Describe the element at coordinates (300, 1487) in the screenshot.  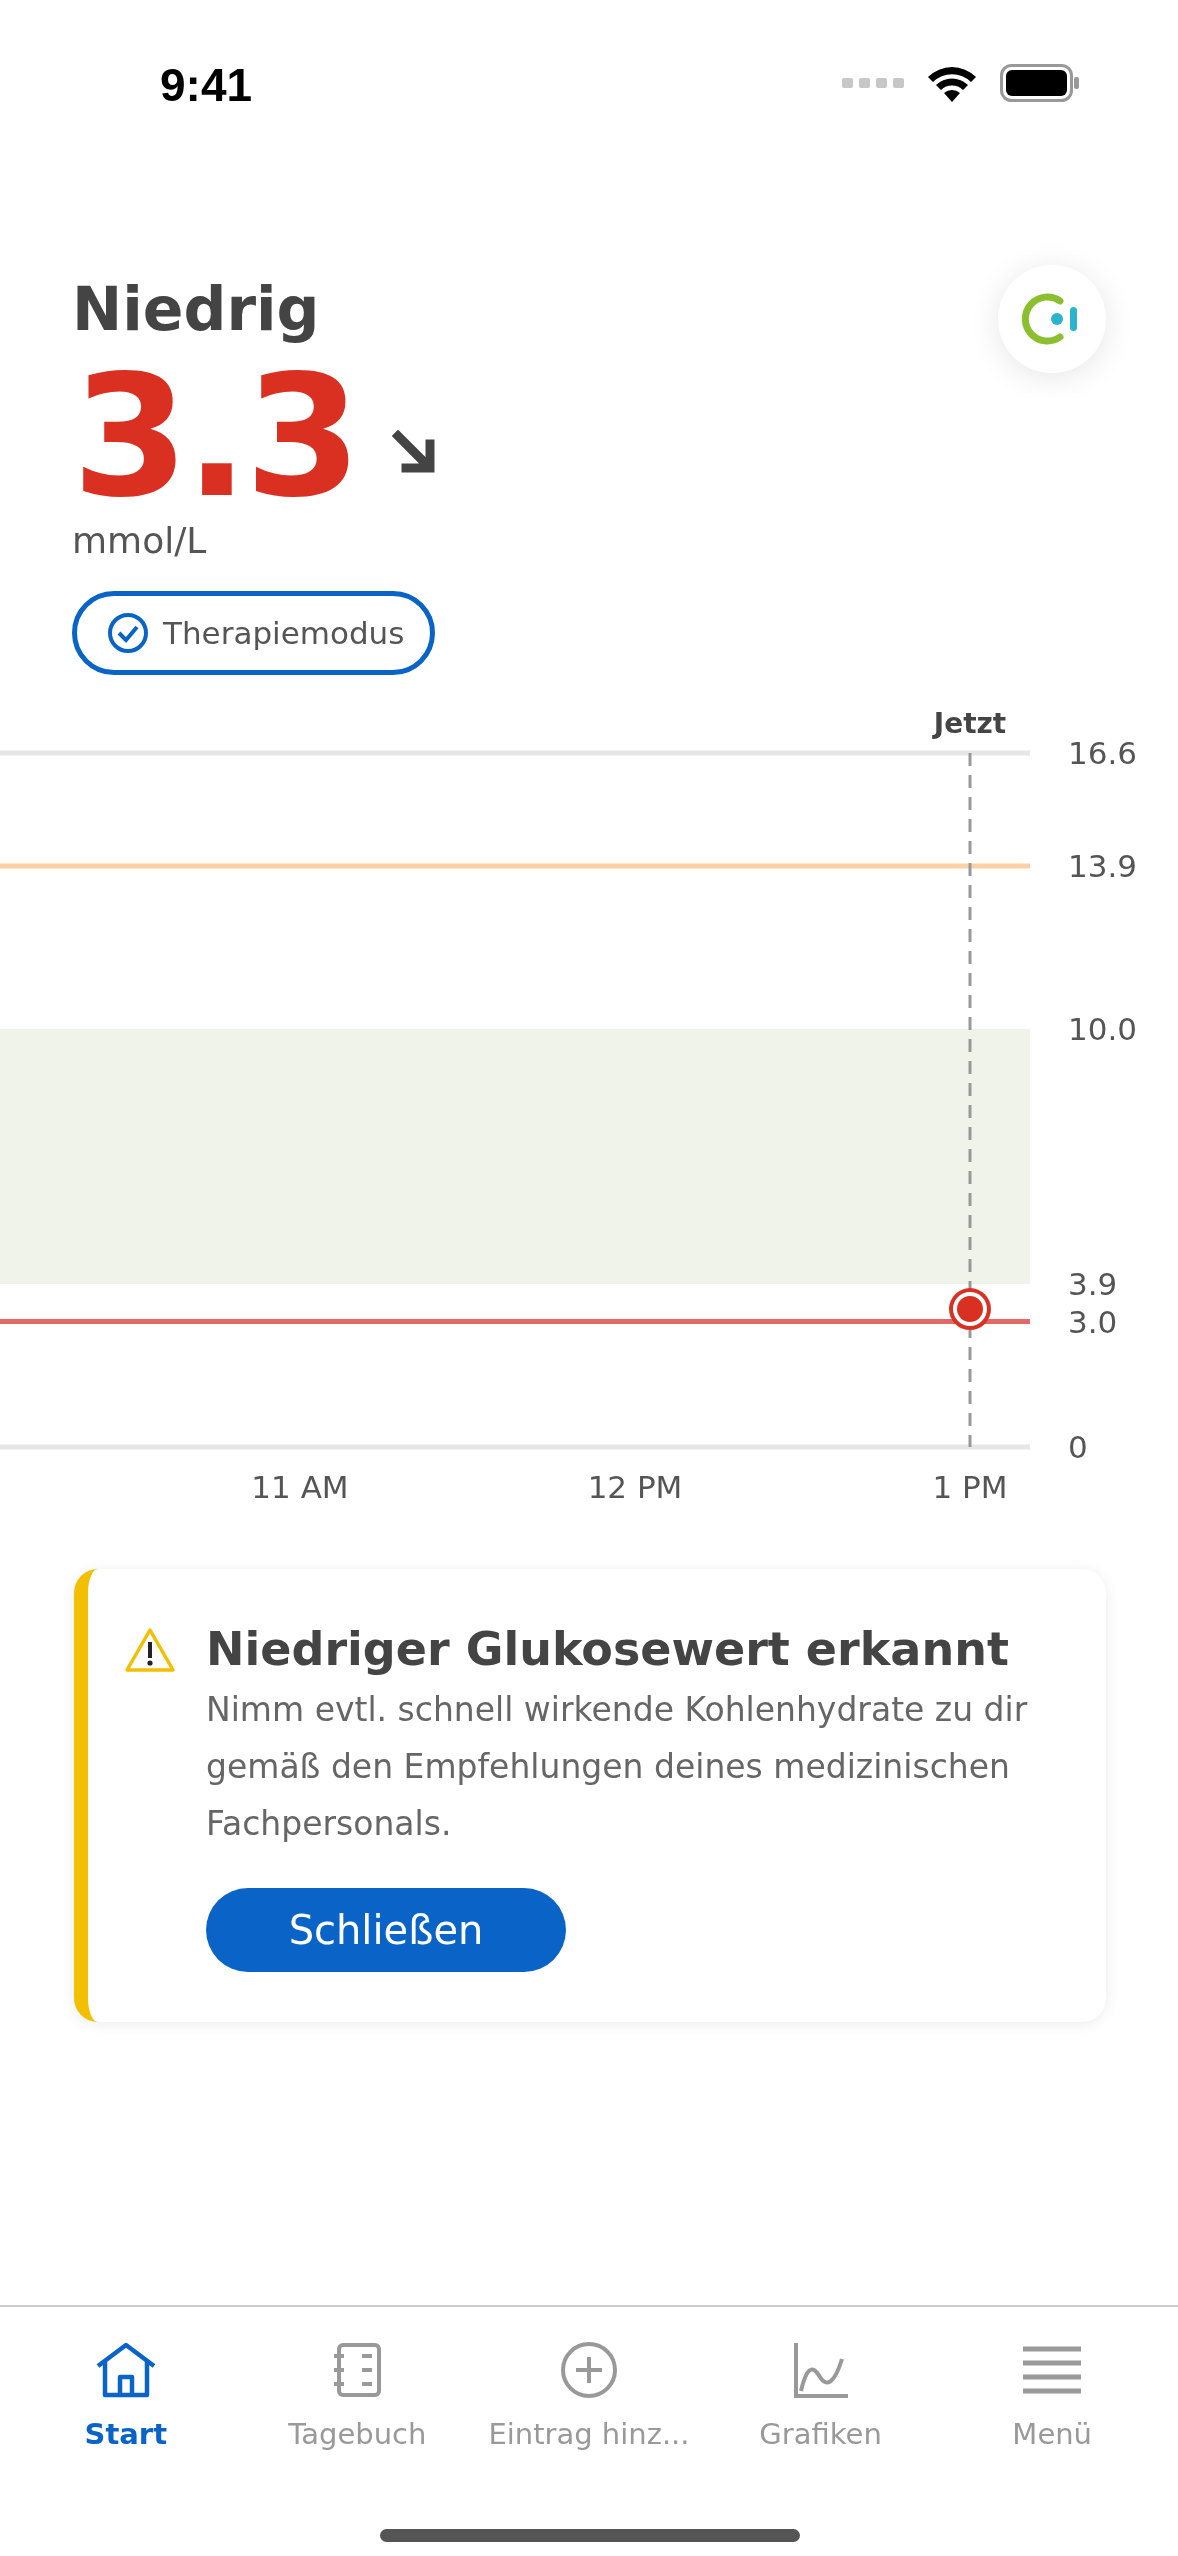
I see `x-axis-label: 11 AM` at that location.